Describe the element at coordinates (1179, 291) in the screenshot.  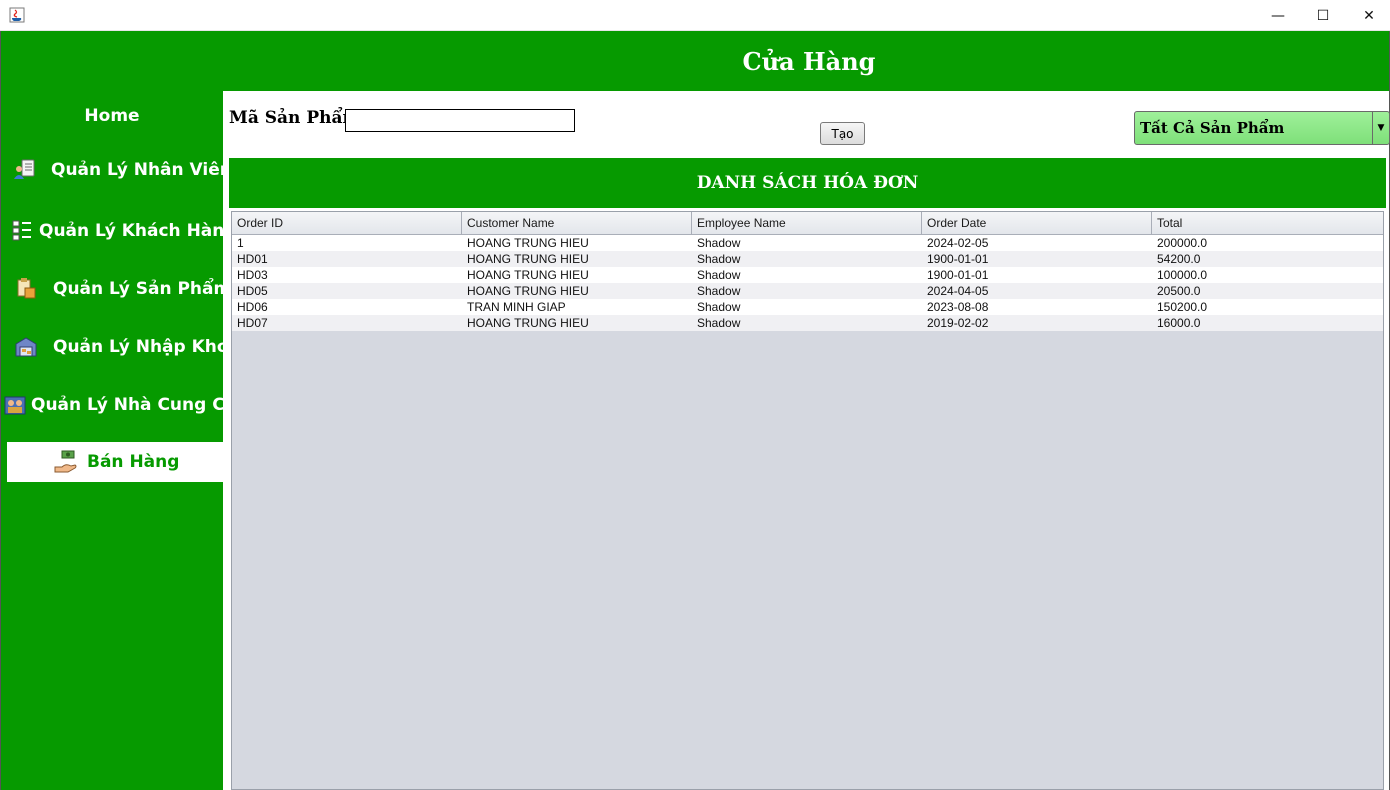
I see `cell-total: 20500.0` at that location.